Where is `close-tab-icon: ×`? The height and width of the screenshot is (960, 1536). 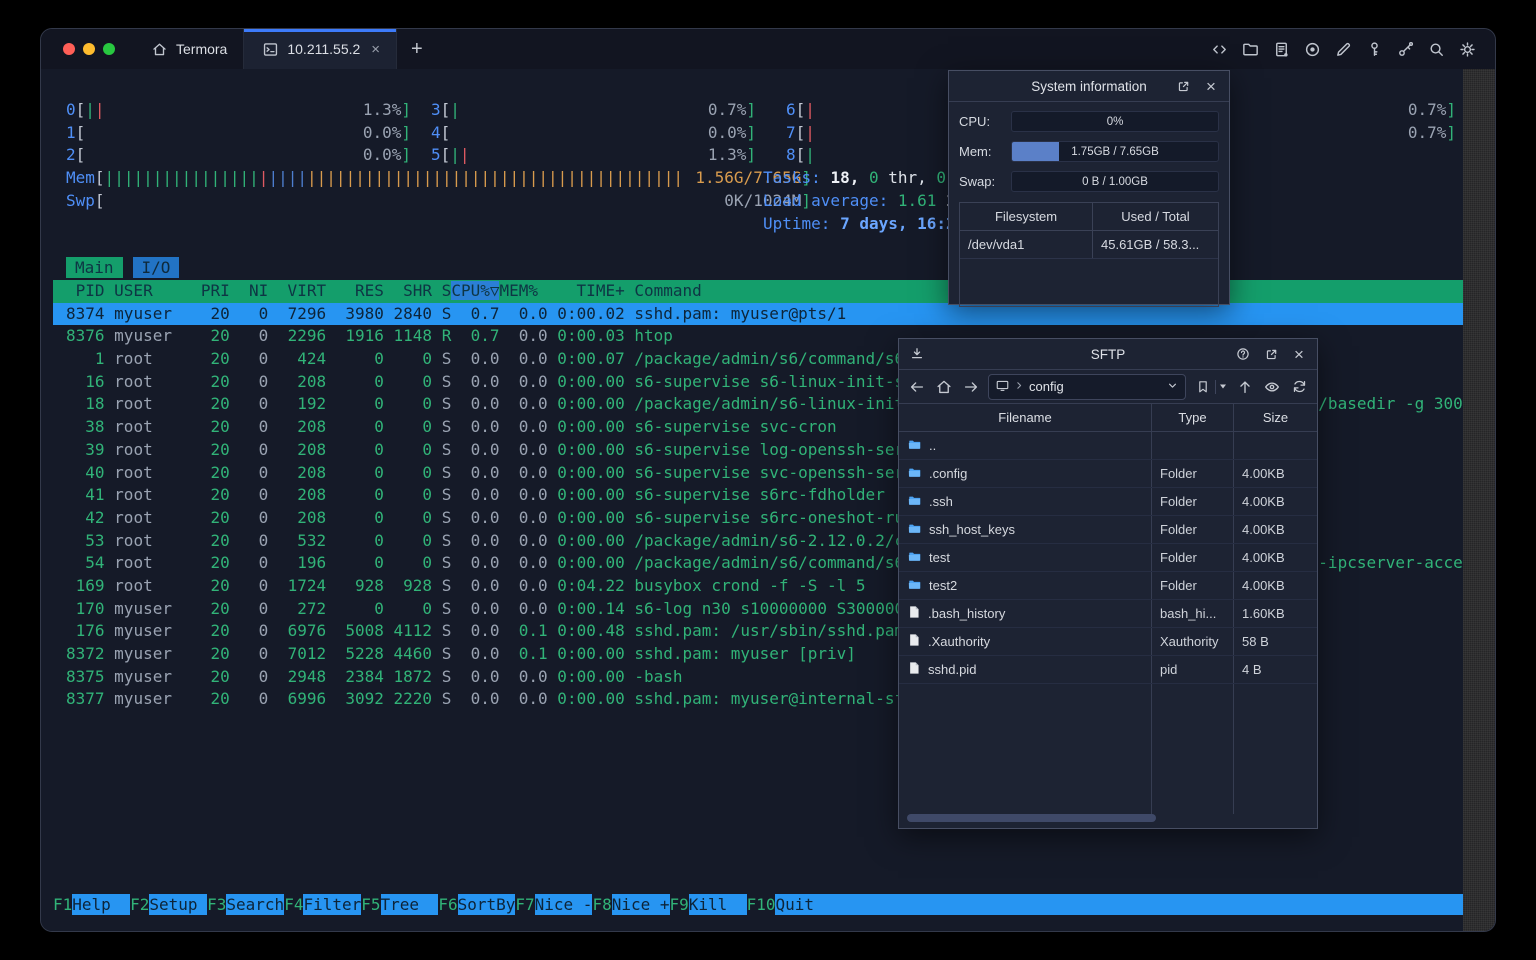 close-tab-icon: × is located at coordinates (375, 49).